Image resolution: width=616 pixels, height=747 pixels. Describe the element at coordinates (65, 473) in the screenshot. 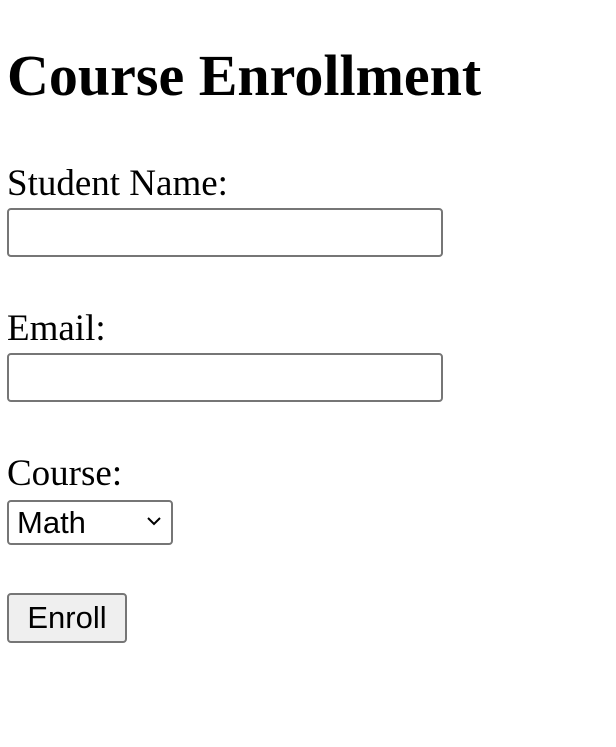

I see `course-label: Course:` at that location.